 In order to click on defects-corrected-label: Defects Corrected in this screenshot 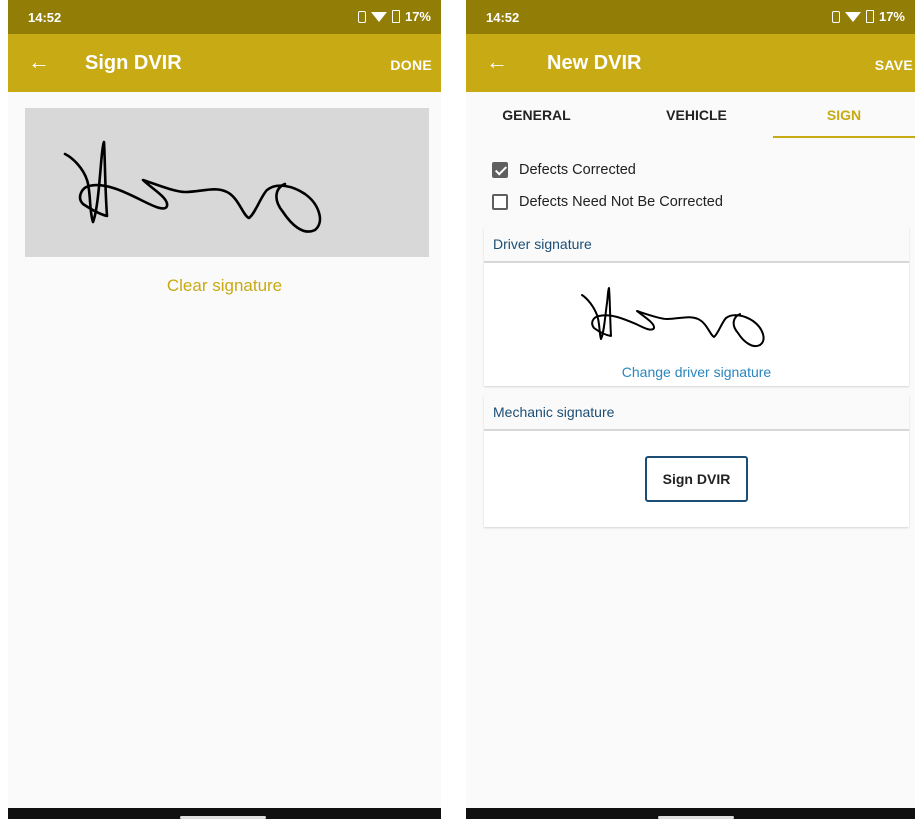, I will do `click(577, 170)`.